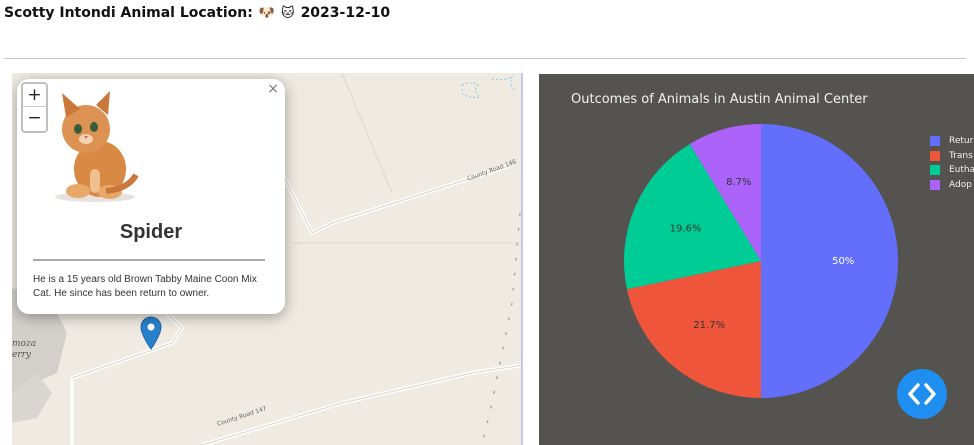 The width and height of the screenshot is (974, 445). Describe the element at coordinates (128, 13) in the screenshot. I see `title-text: Scotty Intondi Animal Location:` at that location.